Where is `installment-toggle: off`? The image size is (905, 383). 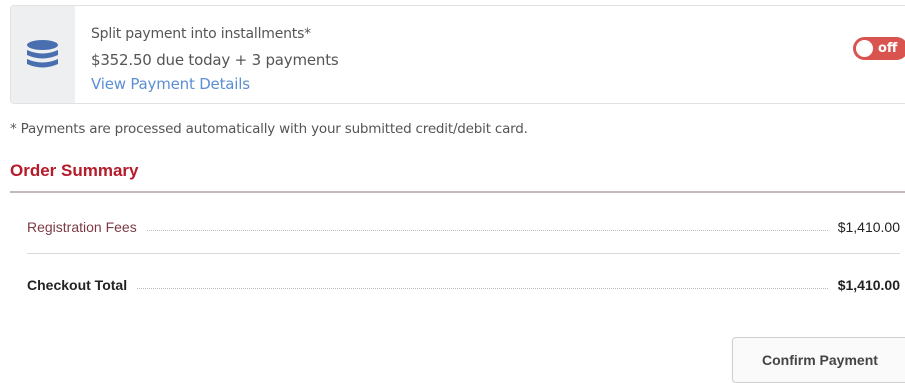 installment-toggle: off is located at coordinates (879, 48).